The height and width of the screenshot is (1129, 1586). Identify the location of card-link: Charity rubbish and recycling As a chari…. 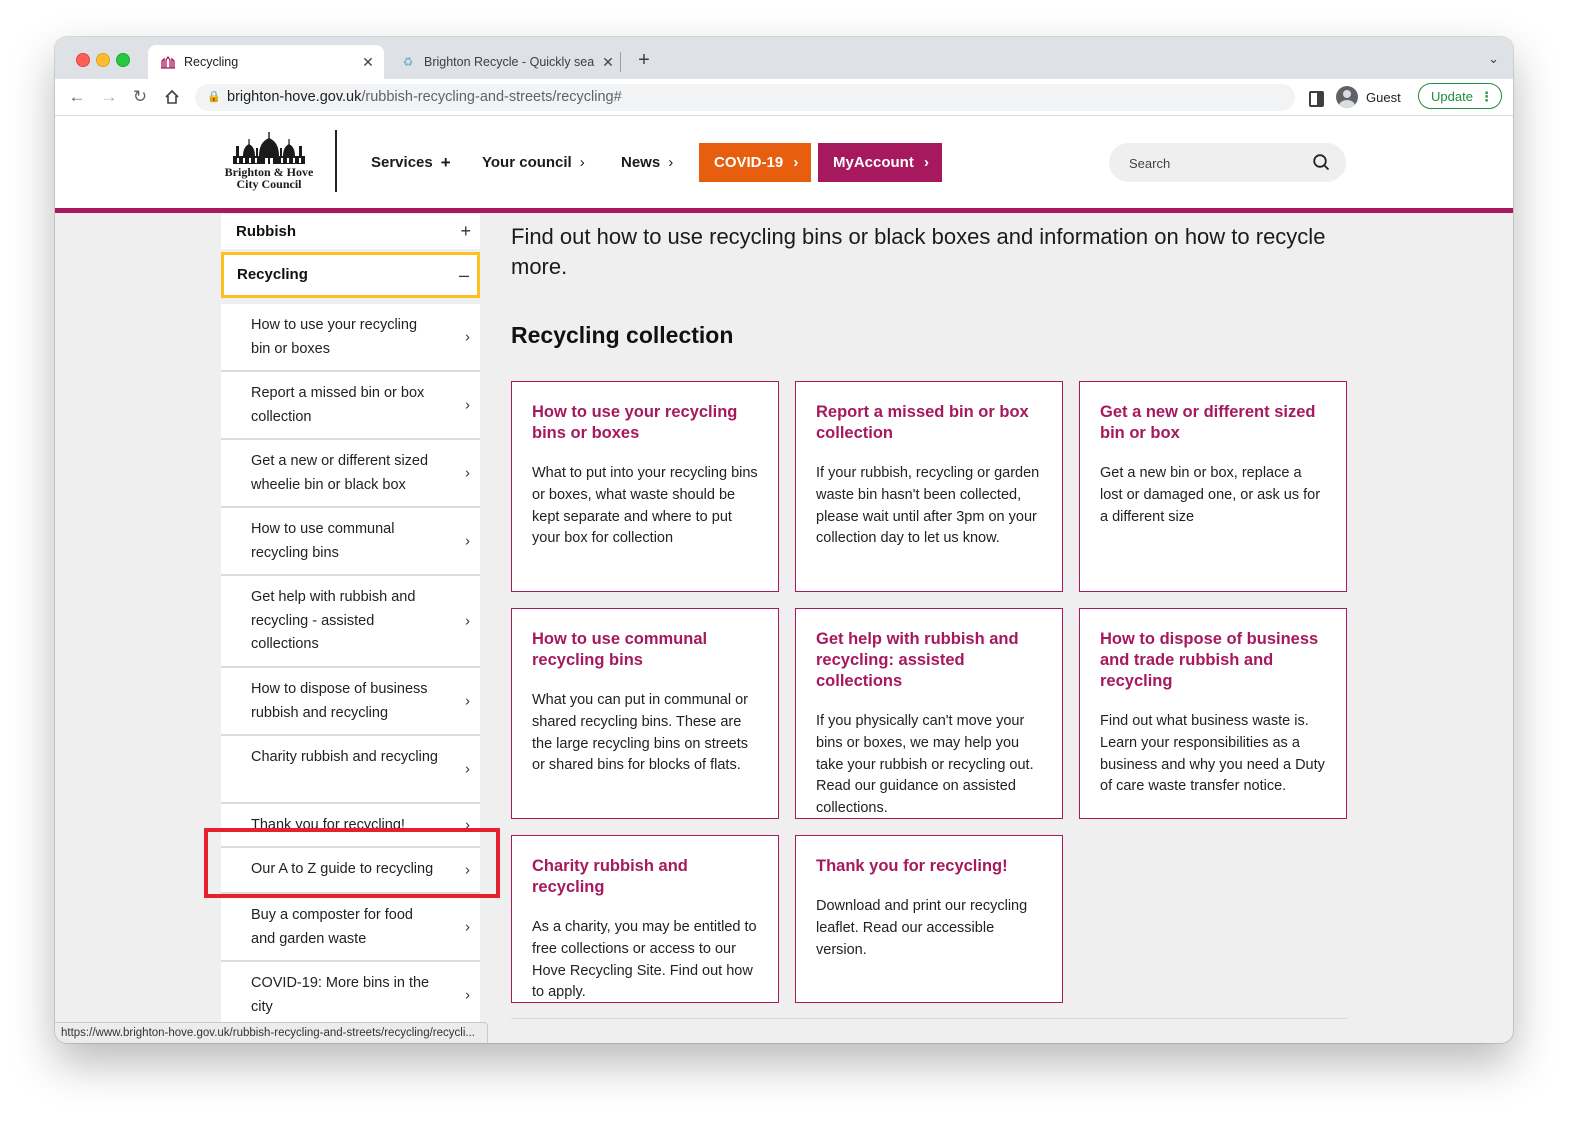
(645, 919).